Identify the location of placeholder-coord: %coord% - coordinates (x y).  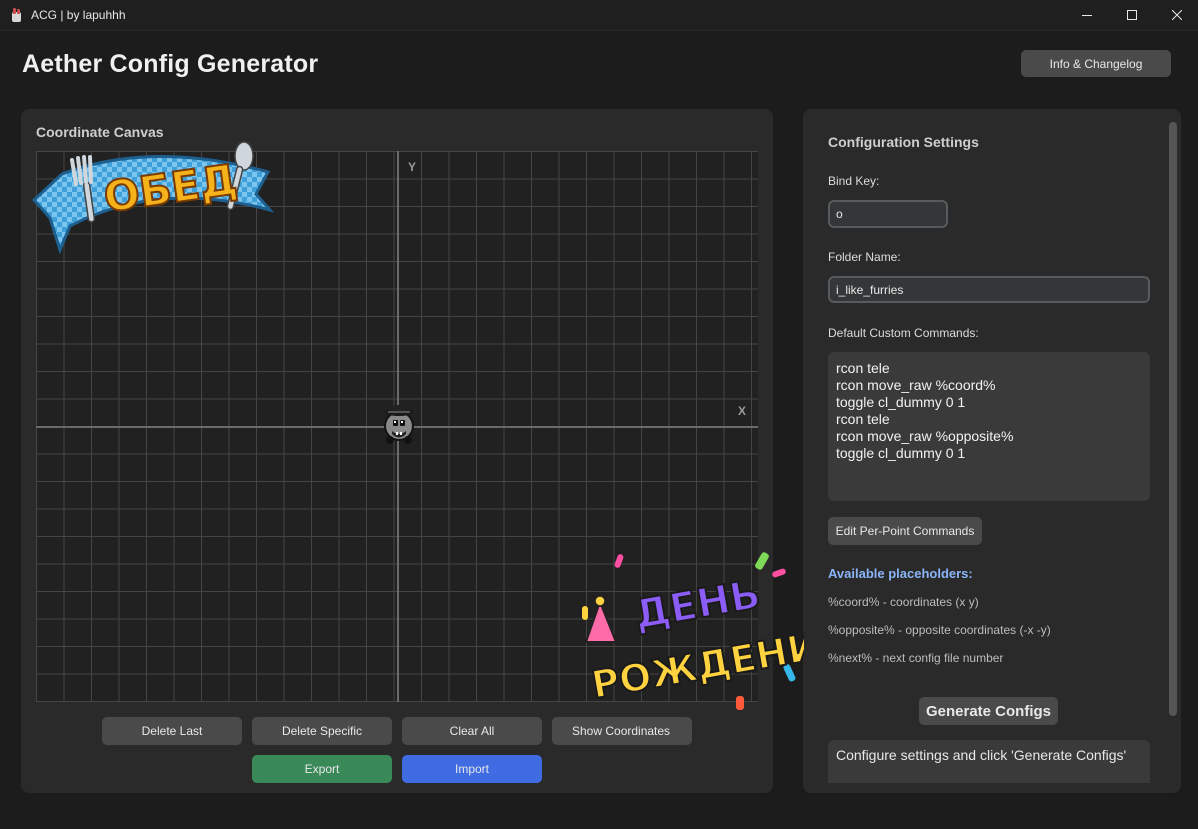
(903, 602).